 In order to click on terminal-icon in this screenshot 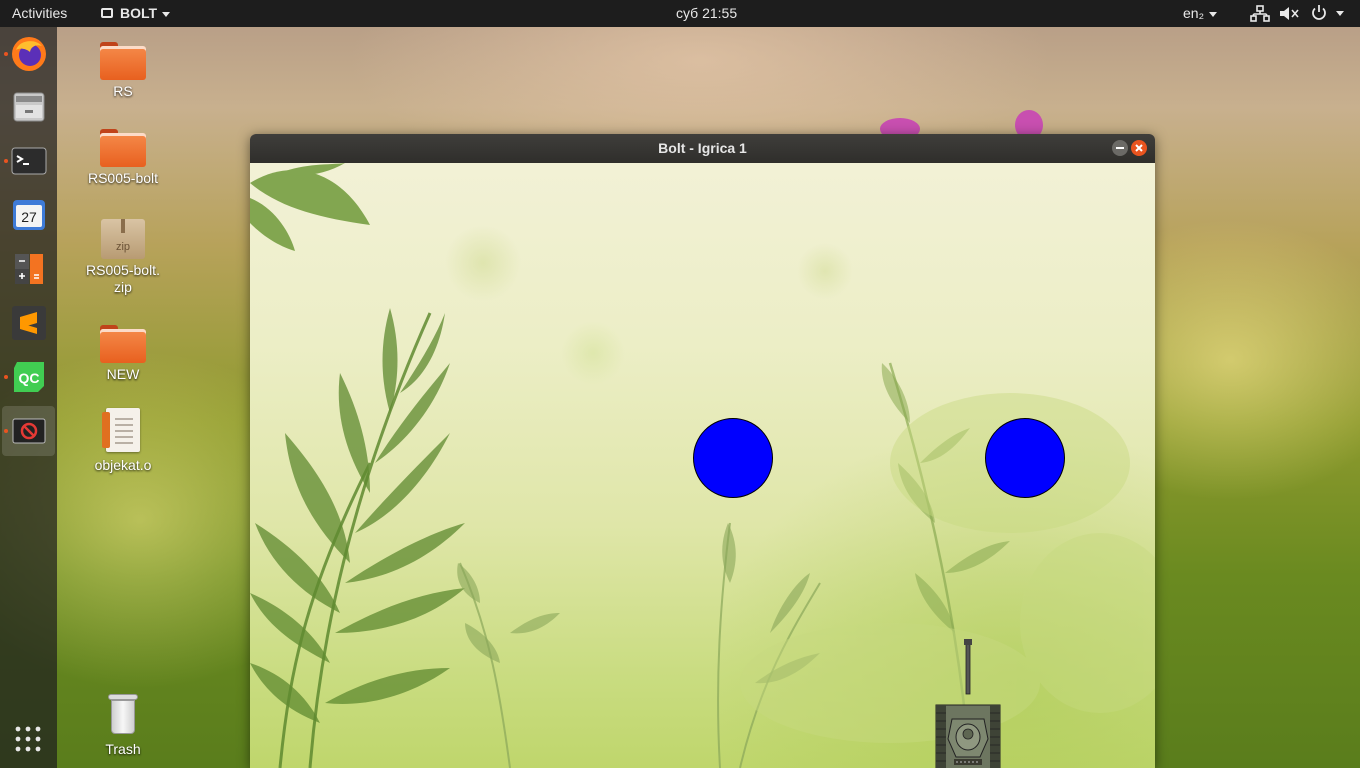, I will do `click(29, 161)`.